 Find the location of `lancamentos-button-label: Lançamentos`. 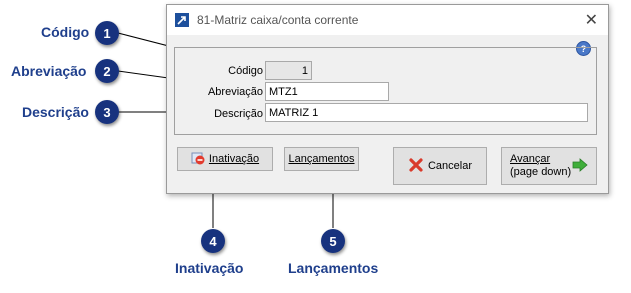

lancamentos-button-label: Lançamentos is located at coordinates (321, 159).